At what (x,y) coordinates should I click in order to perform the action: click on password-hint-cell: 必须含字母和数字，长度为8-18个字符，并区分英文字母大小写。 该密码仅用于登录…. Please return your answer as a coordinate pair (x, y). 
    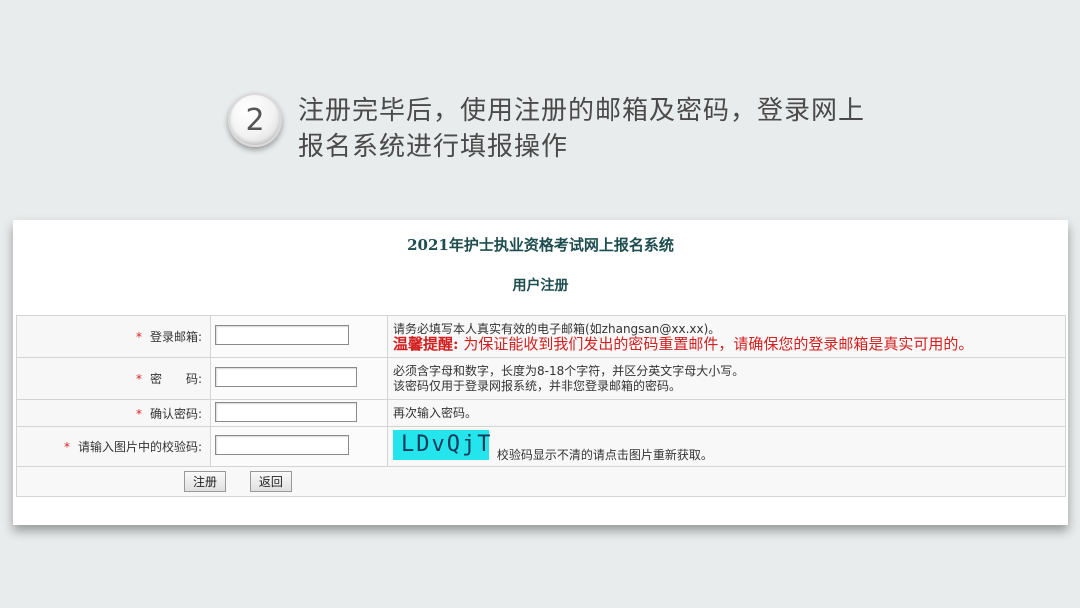
    Looking at the image, I should click on (726, 378).